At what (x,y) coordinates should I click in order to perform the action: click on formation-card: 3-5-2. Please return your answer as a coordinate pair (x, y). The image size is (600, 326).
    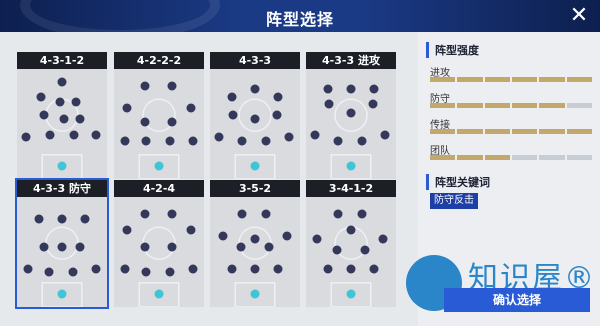
    Looking at the image, I should click on (255, 243).